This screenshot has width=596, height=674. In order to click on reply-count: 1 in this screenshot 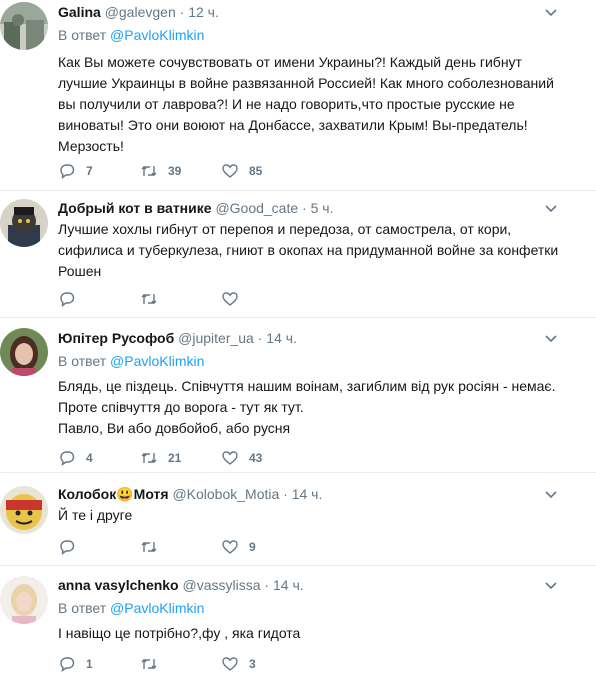, I will do `click(89, 664)`.